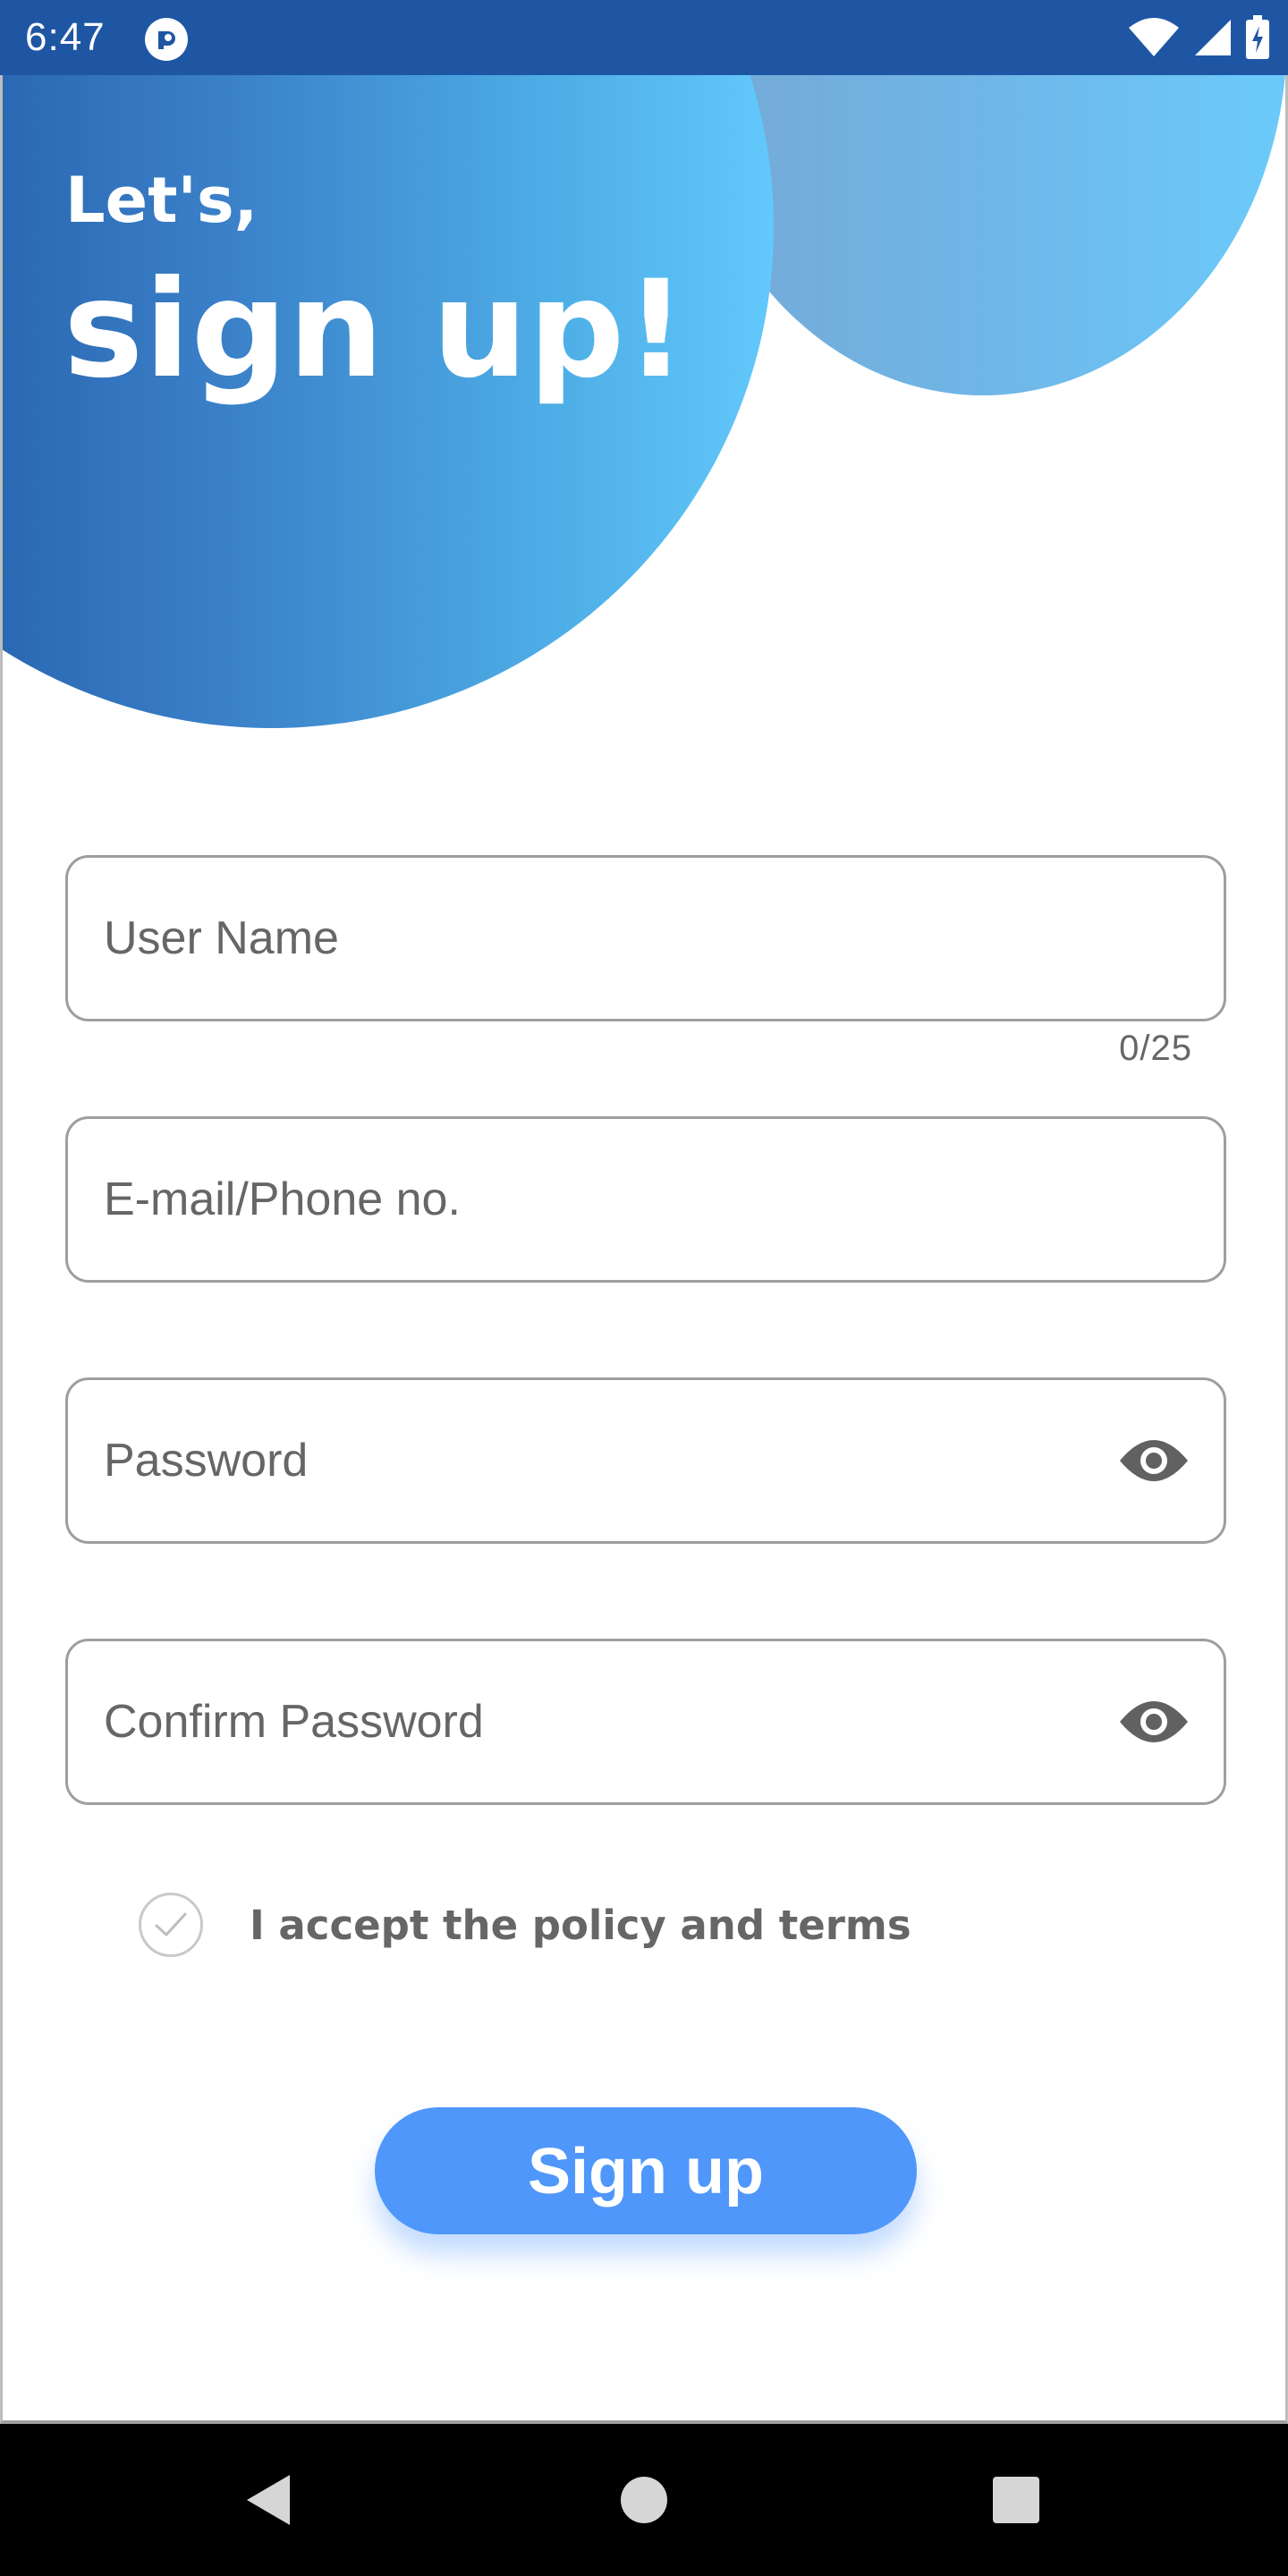 The image size is (1288, 2576). What do you see at coordinates (65, 37) in the screenshot?
I see `status-time: 6:47` at bounding box center [65, 37].